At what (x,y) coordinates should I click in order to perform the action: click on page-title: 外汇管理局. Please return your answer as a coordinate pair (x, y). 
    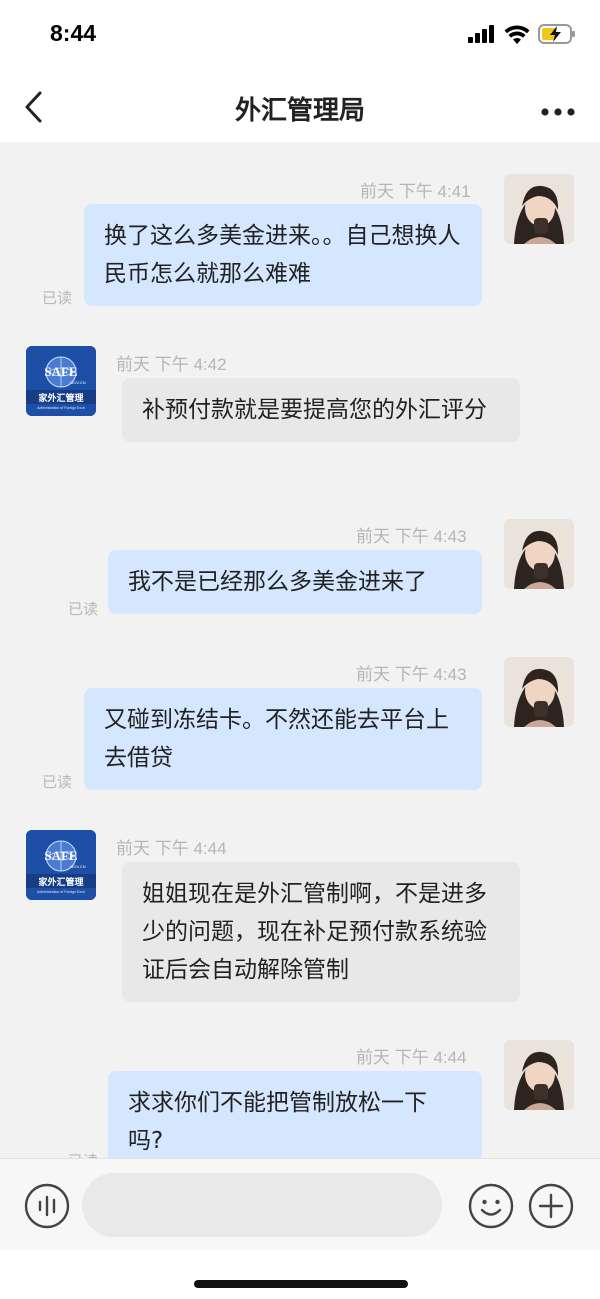
    Looking at the image, I should click on (299, 111).